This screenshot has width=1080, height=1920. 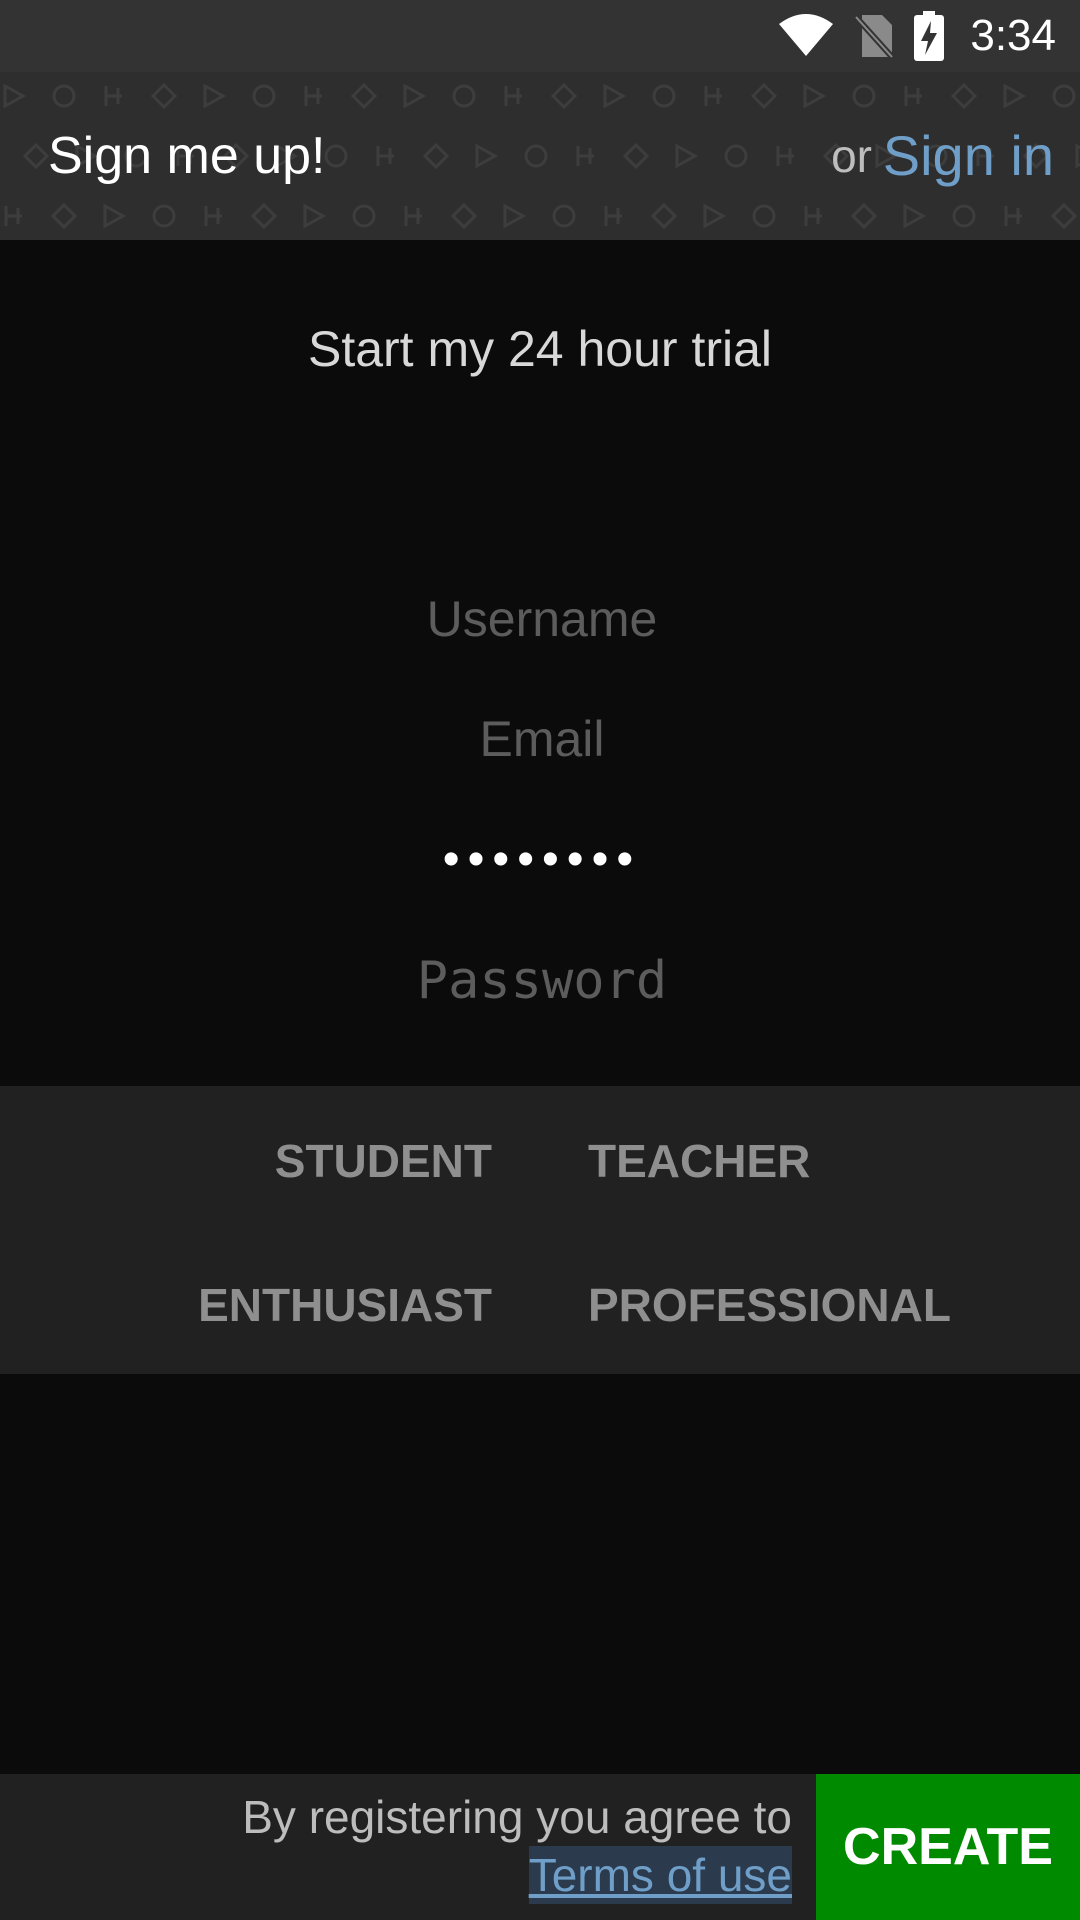 I want to click on role-student-button: STUDENT, so click(x=383, y=1161).